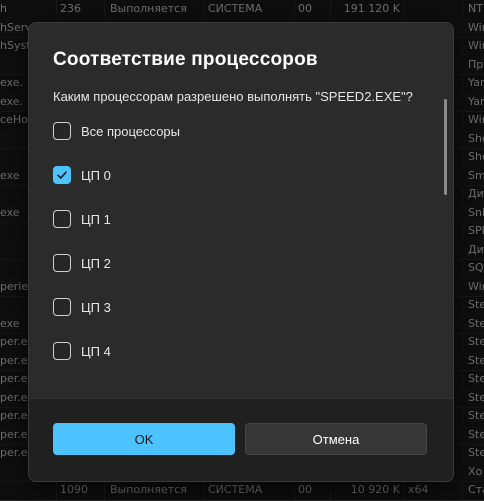 This screenshot has width=484, height=501. I want to click on option-cpu-1: ЦП 1, so click(82, 219).